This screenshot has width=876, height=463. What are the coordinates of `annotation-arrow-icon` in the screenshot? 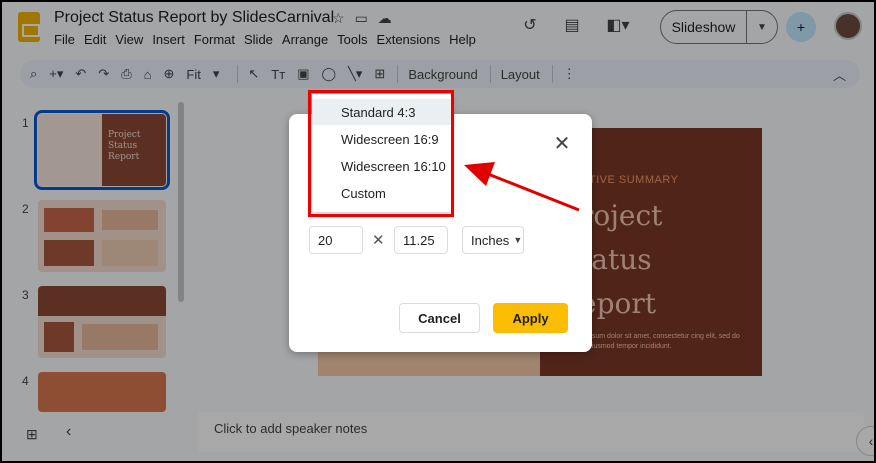 It's located at (522, 187).